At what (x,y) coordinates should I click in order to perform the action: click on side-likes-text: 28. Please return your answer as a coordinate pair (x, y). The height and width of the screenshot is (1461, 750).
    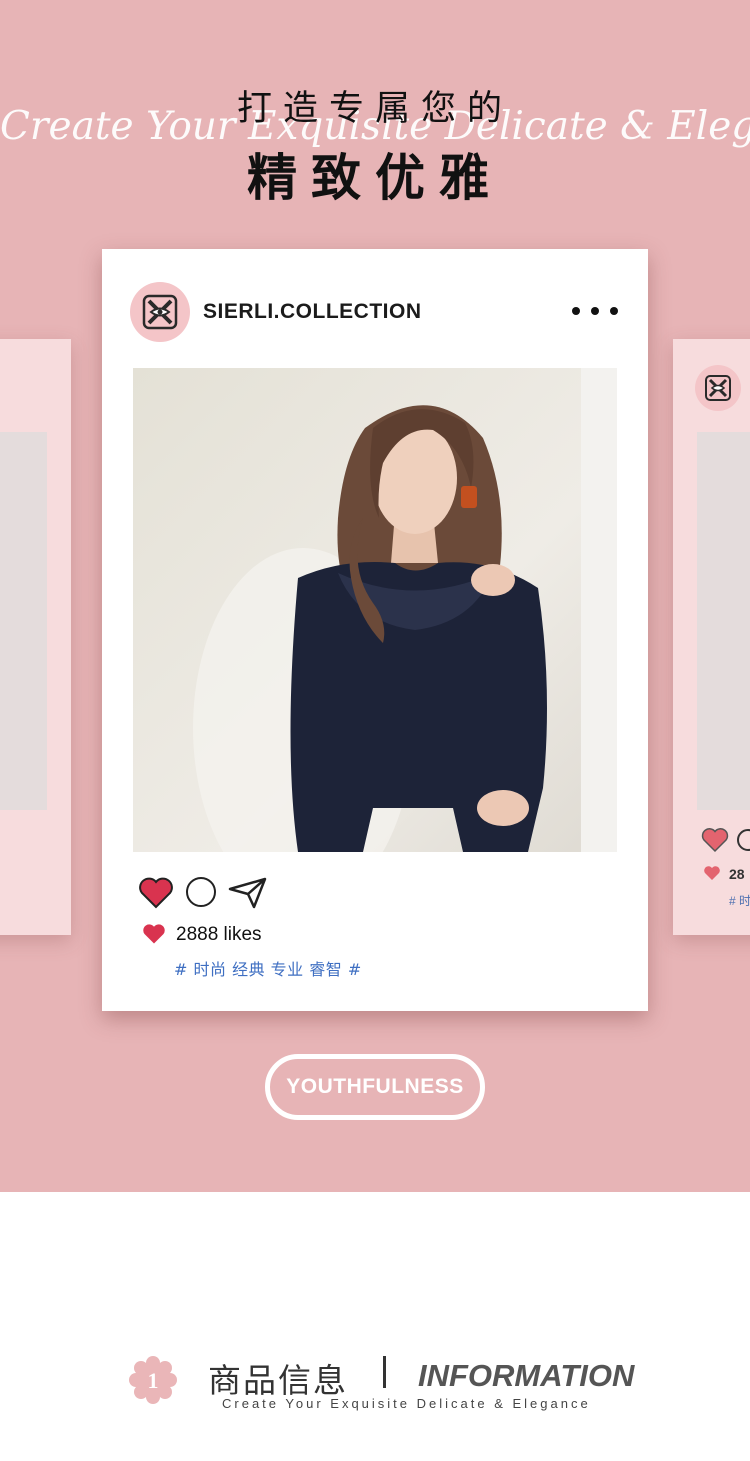
    Looking at the image, I should click on (737, 874).